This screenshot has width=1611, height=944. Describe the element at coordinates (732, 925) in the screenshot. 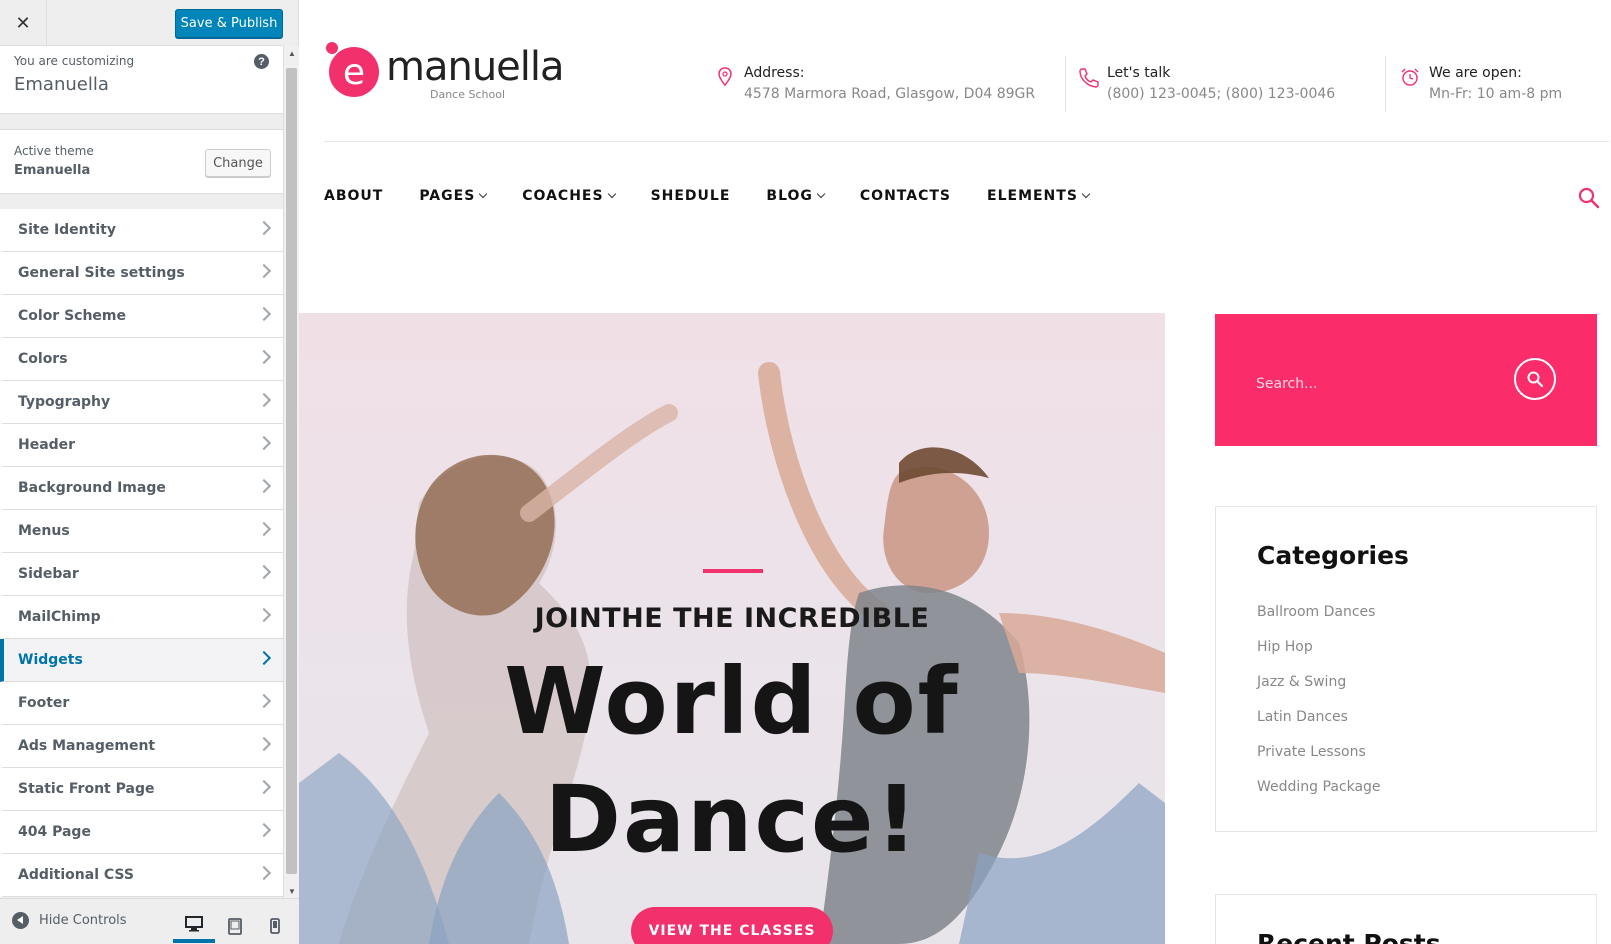

I see `view-classes-button: VIEW THE CLASSES` at that location.